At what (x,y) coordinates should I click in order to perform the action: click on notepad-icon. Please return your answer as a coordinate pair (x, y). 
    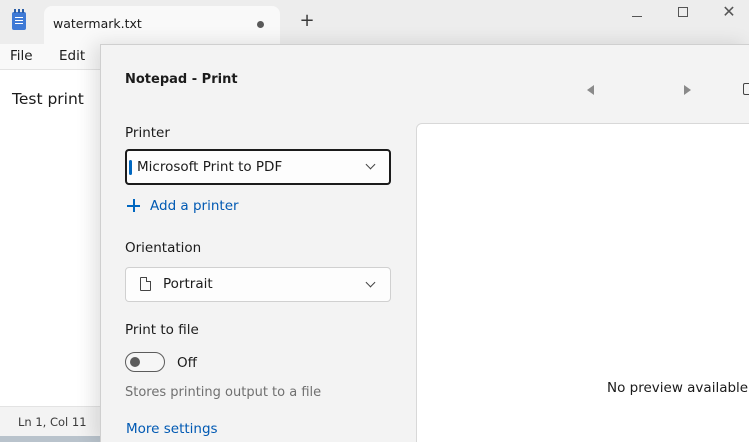
    Looking at the image, I should click on (19, 19).